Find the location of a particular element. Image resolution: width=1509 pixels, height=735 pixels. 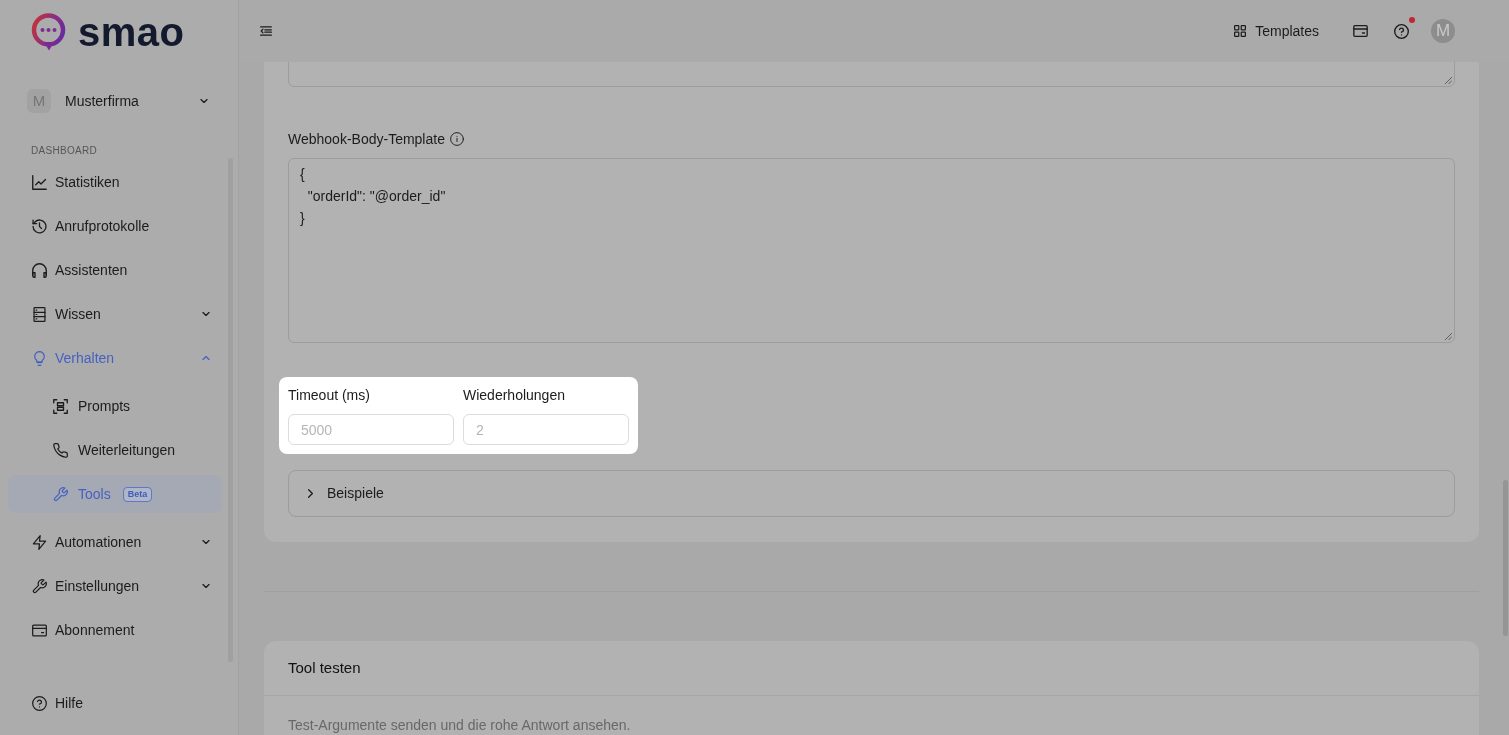

nav-item: Abonnement is located at coordinates (115, 630).